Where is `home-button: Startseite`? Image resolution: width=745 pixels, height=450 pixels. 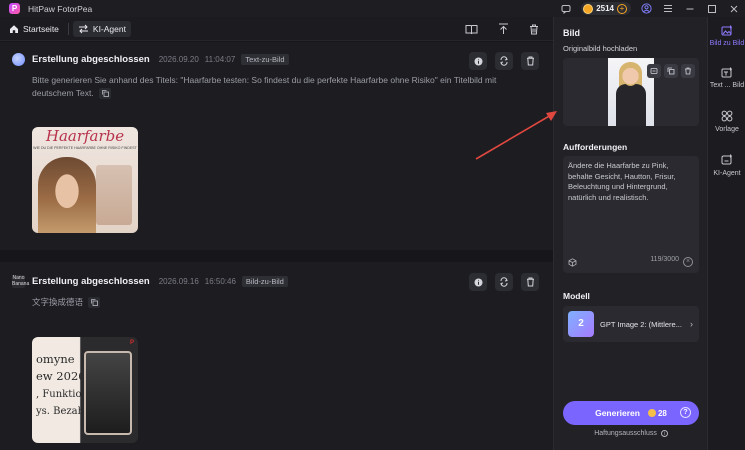
home-button: Startseite is located at coordinates (34, 29).